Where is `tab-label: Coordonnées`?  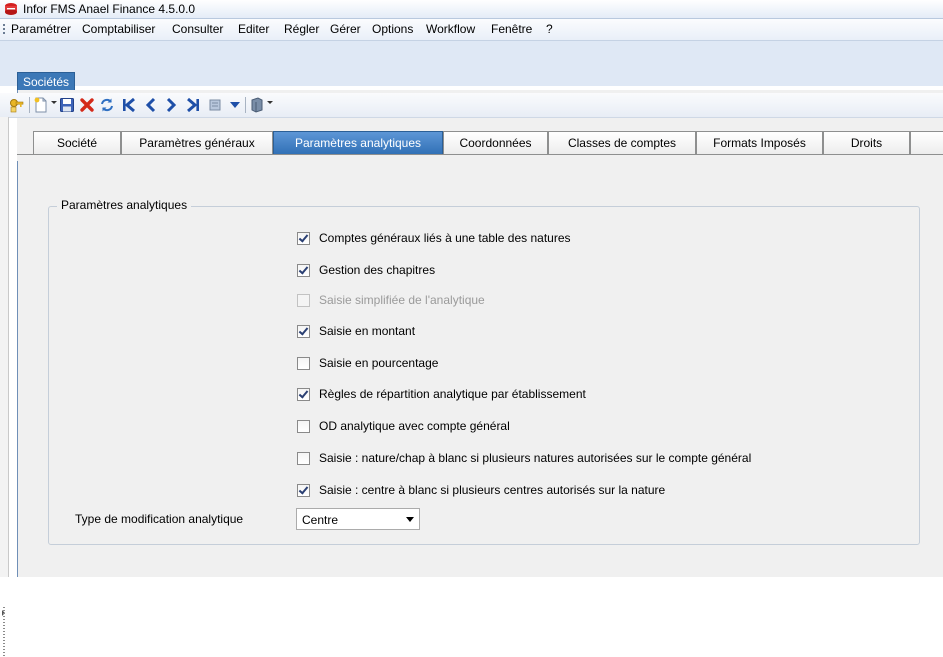 tab-label: Coordonnées is located at coordinates (495, 143).